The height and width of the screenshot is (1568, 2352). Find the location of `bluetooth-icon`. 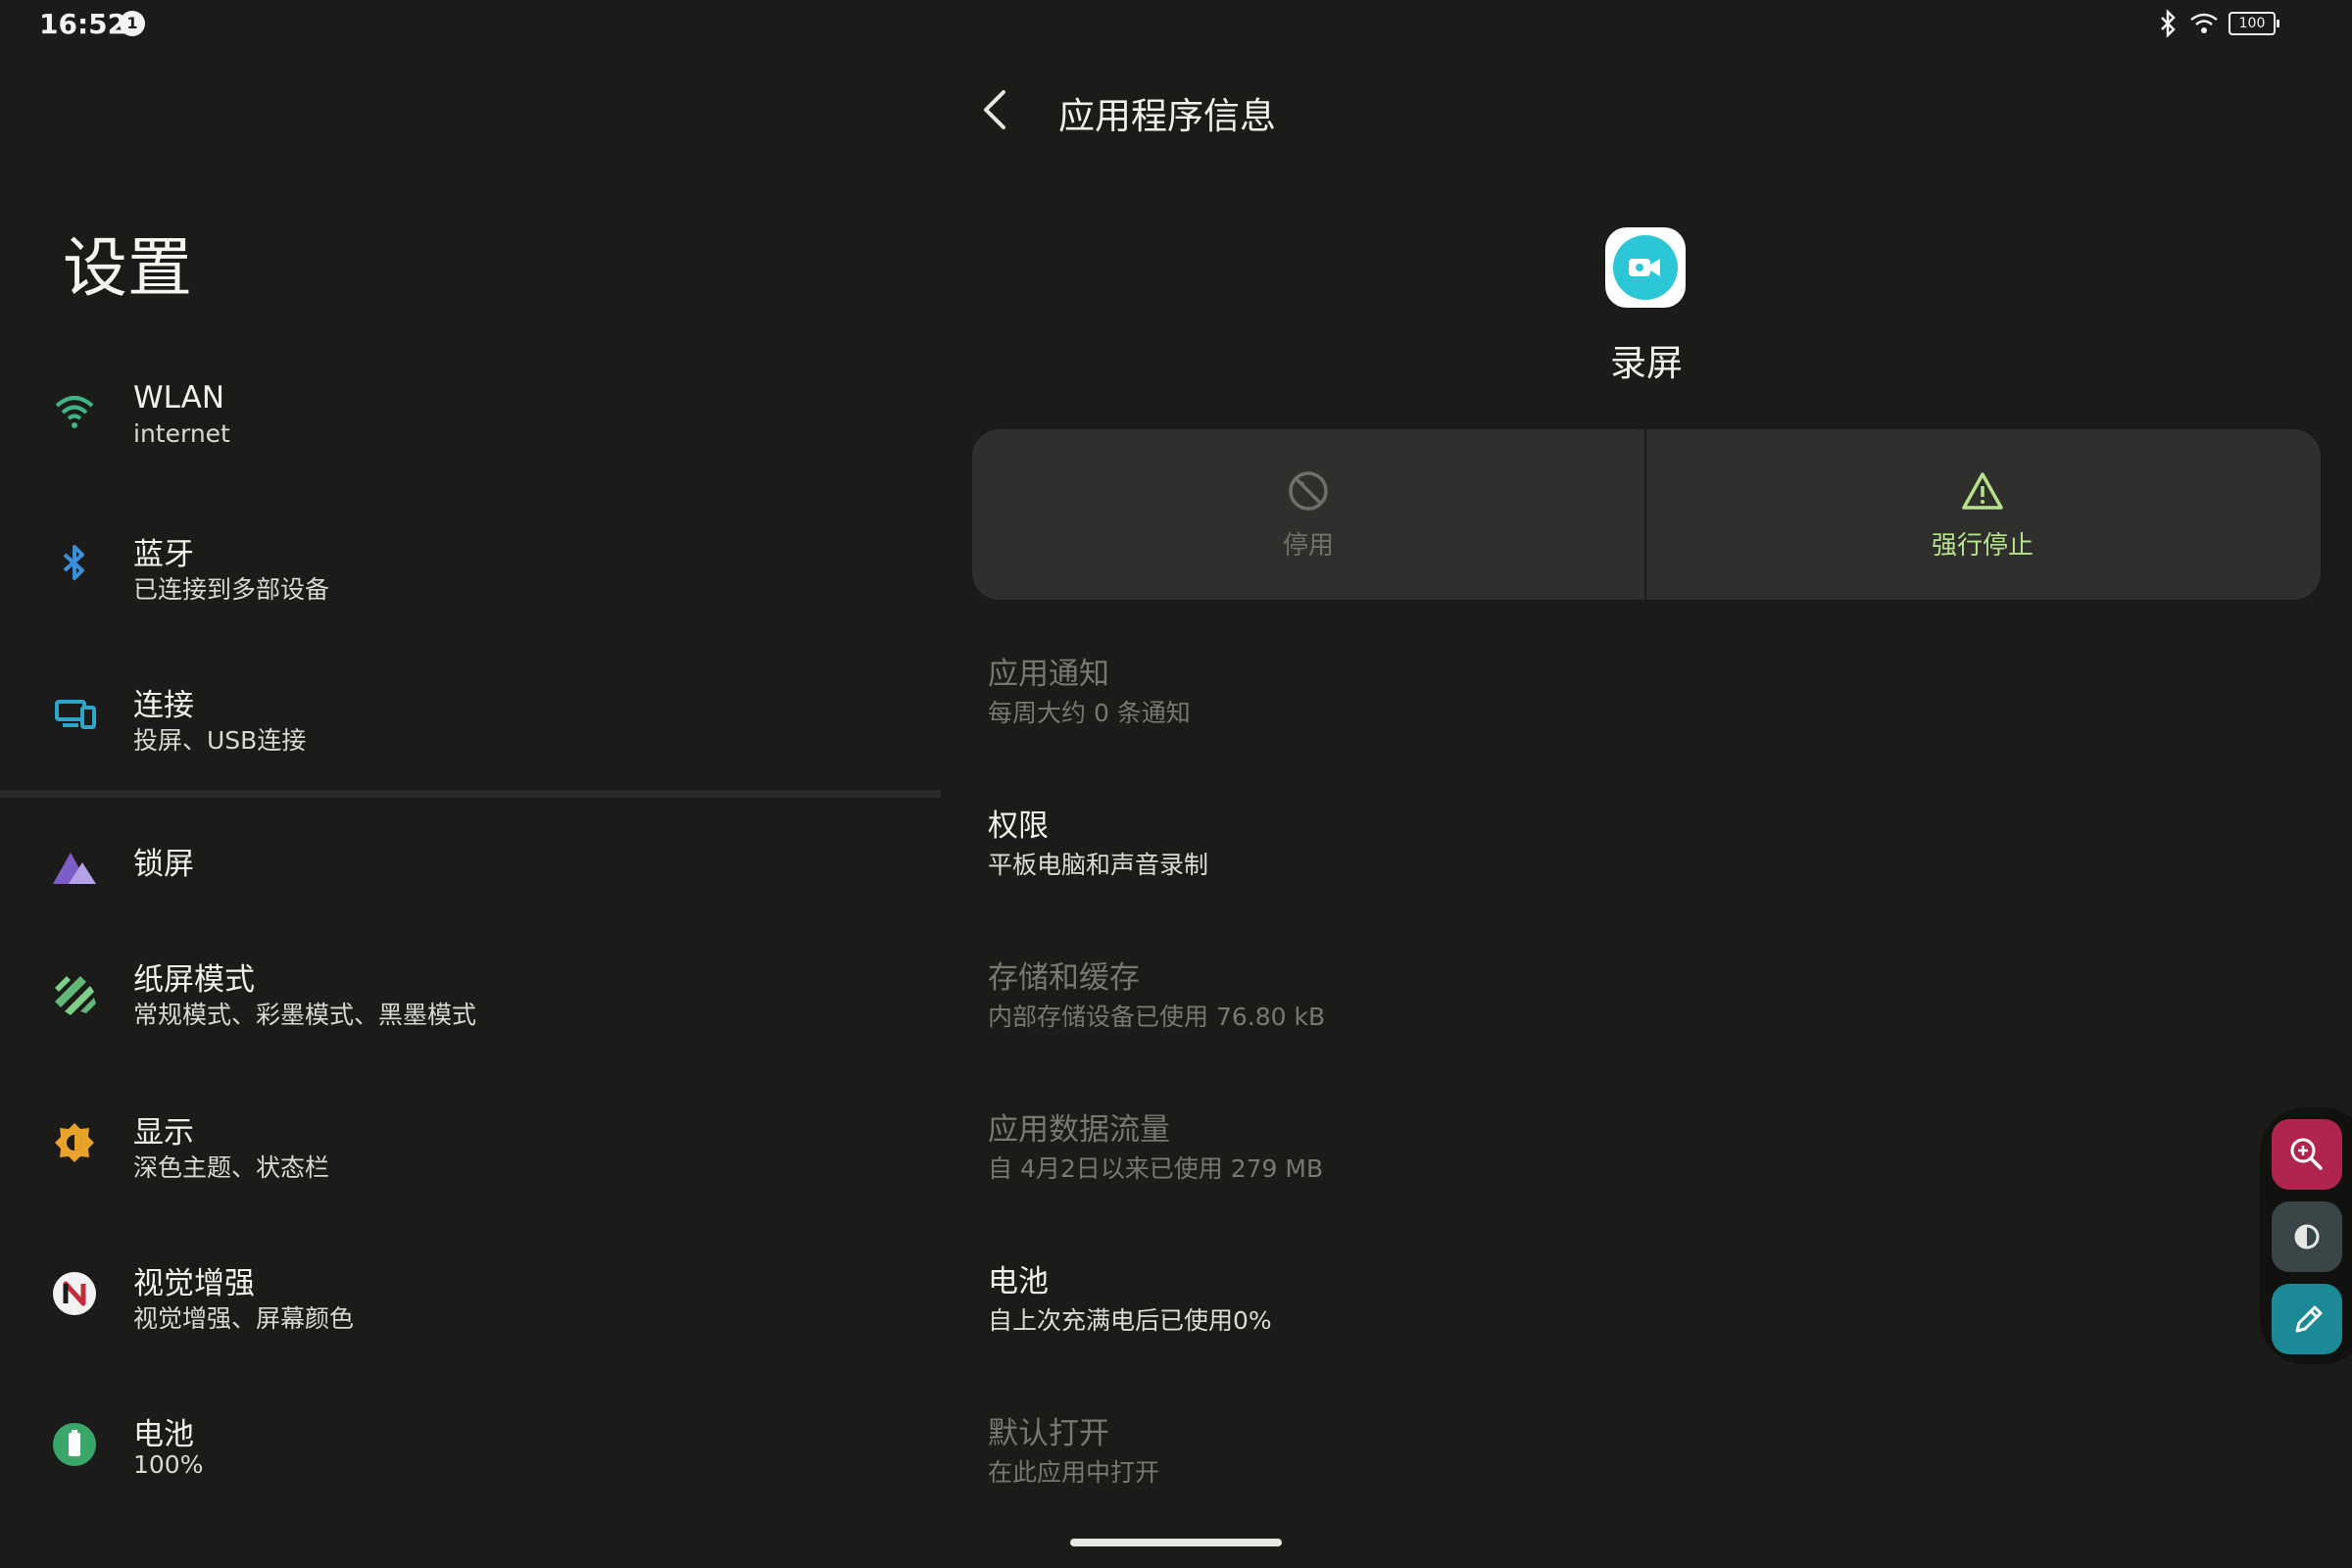

bluetooth-icon is located at coordinates (73, 562).